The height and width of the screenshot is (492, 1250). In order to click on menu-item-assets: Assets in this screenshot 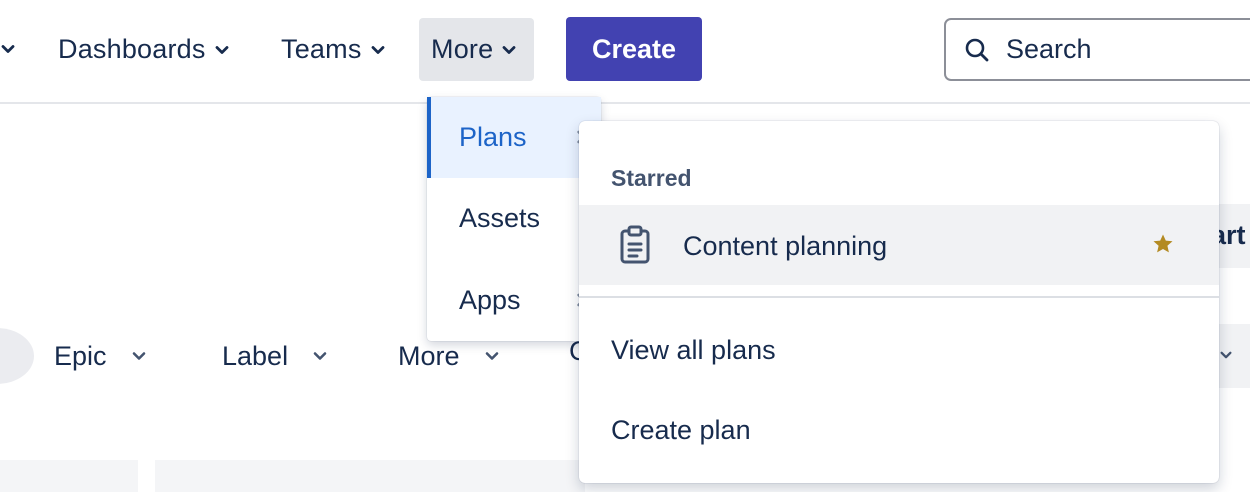, I will do `click(514, 218)`.